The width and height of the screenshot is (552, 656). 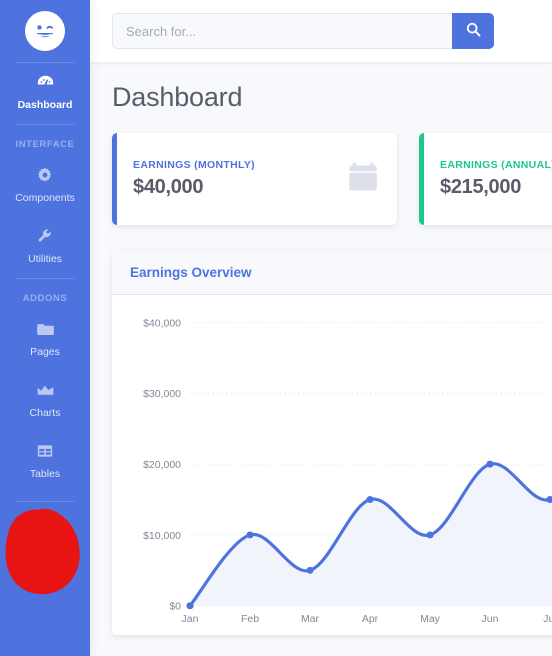 I want to click on sidebar-toggle-button, so click(x=45, y=536).